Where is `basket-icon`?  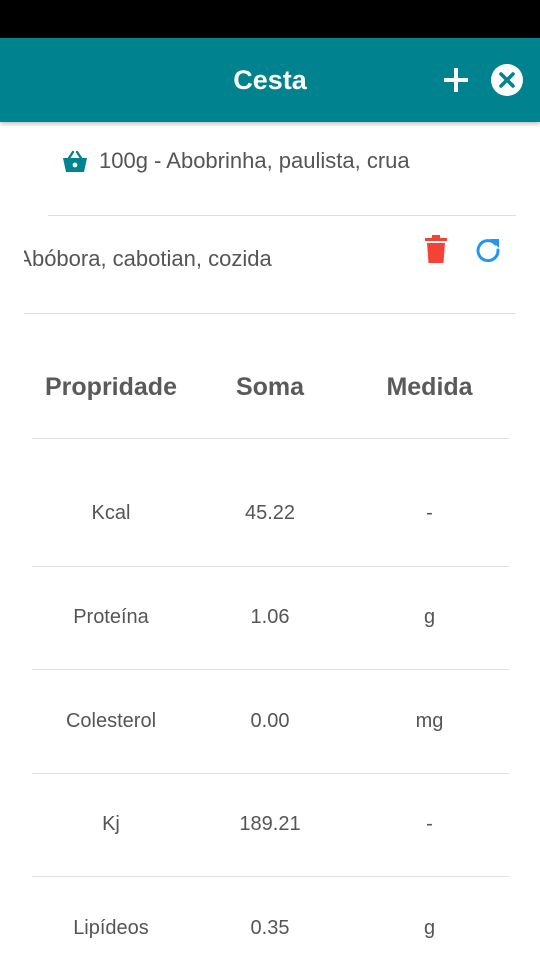
basket-icon is located at coordinates (75, 161).